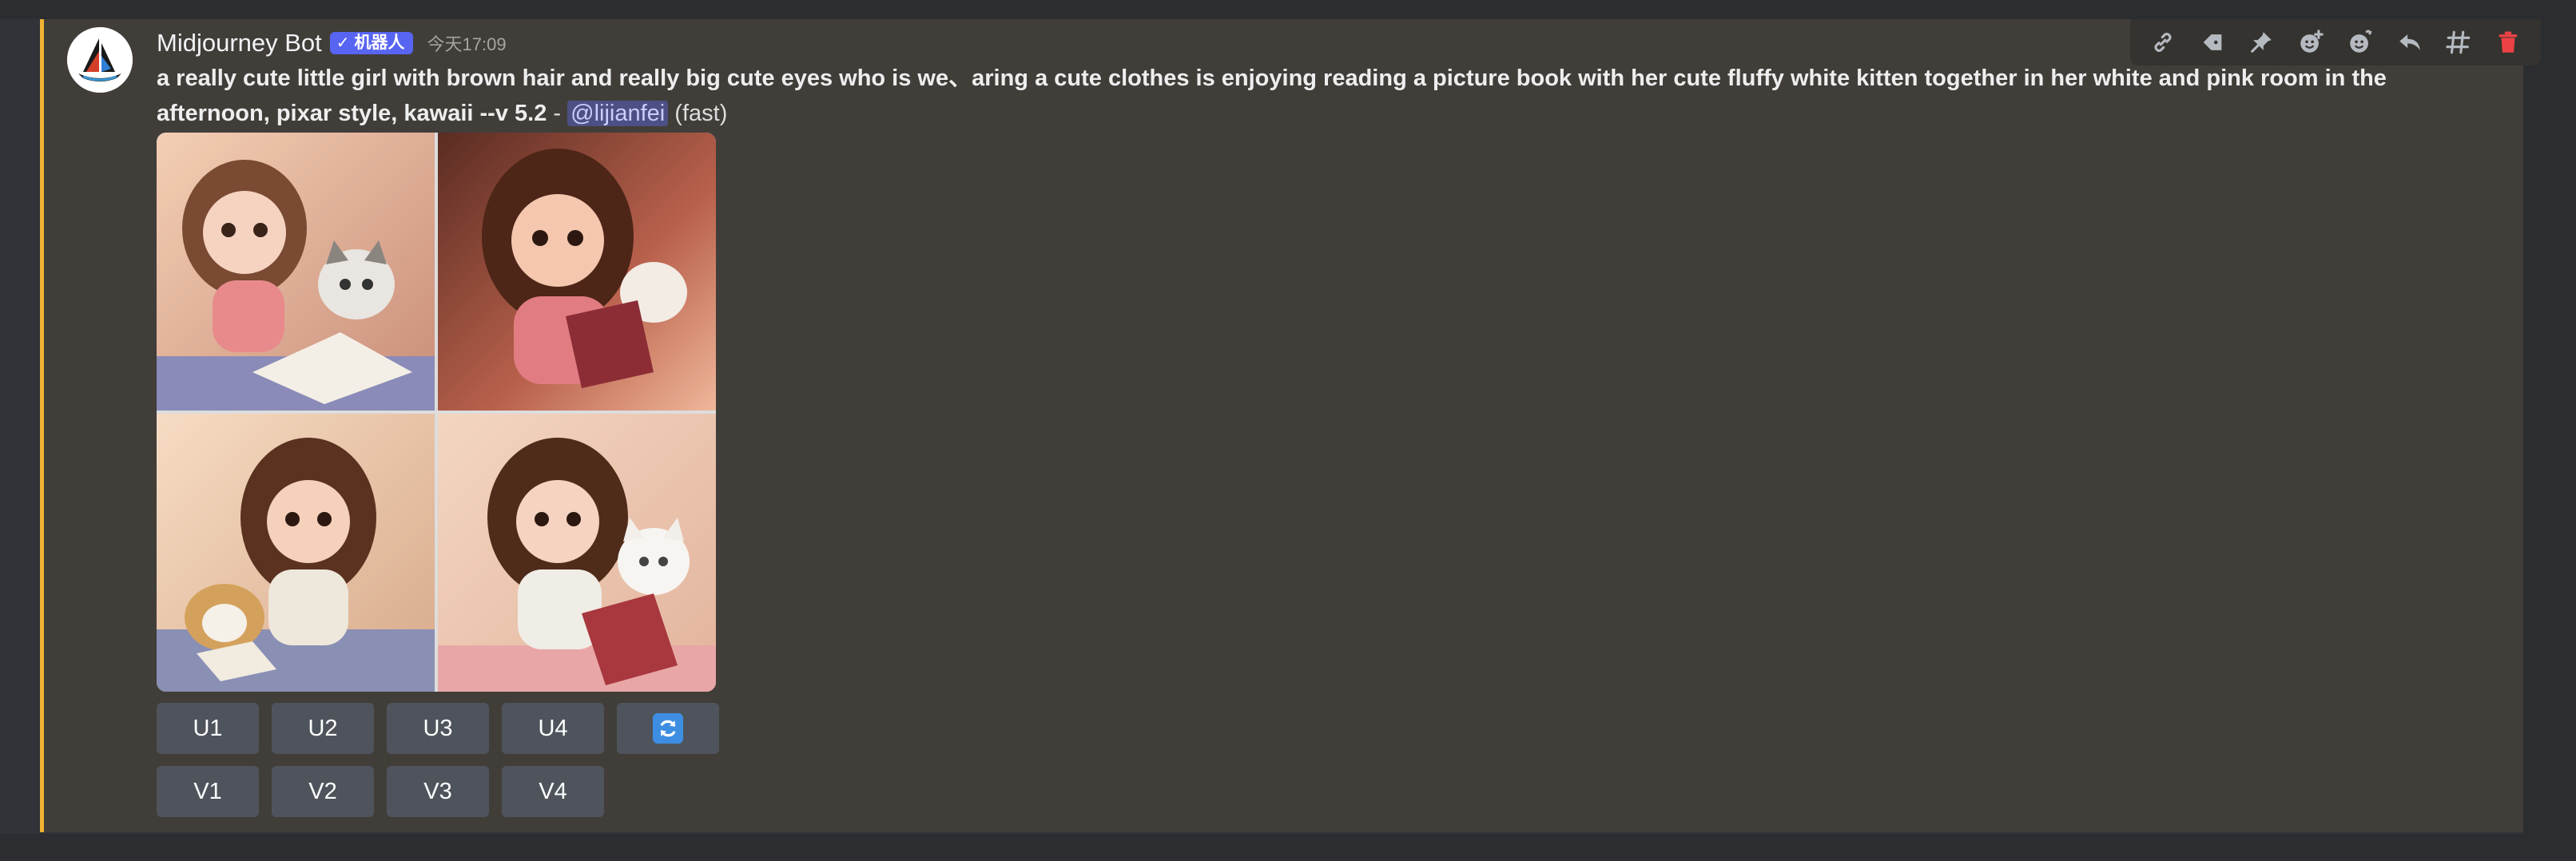  I want to click on create-thread-icon, so click(2458, 42).